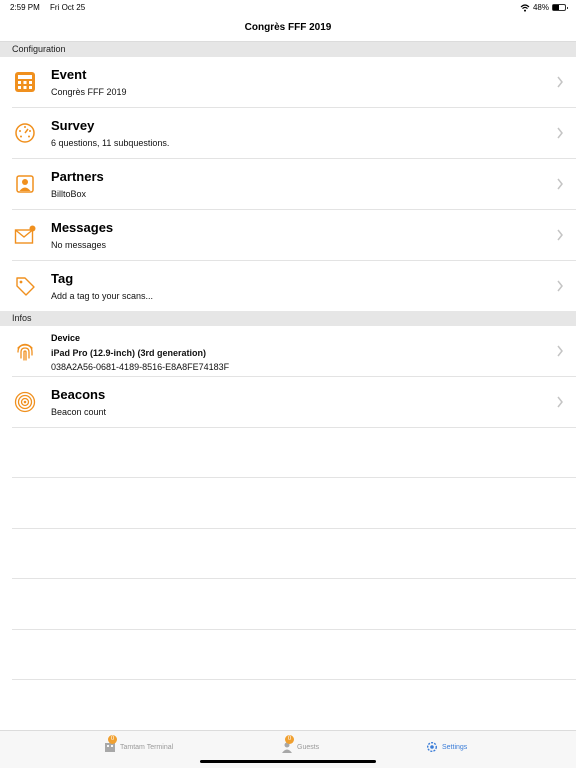 The height and width of the screenshot is (768, 576). What do you see at coordinates (288, 184) in the screenshot?
I see `row-partners: Partners BilltoBox` at bounding box center [288, 184].